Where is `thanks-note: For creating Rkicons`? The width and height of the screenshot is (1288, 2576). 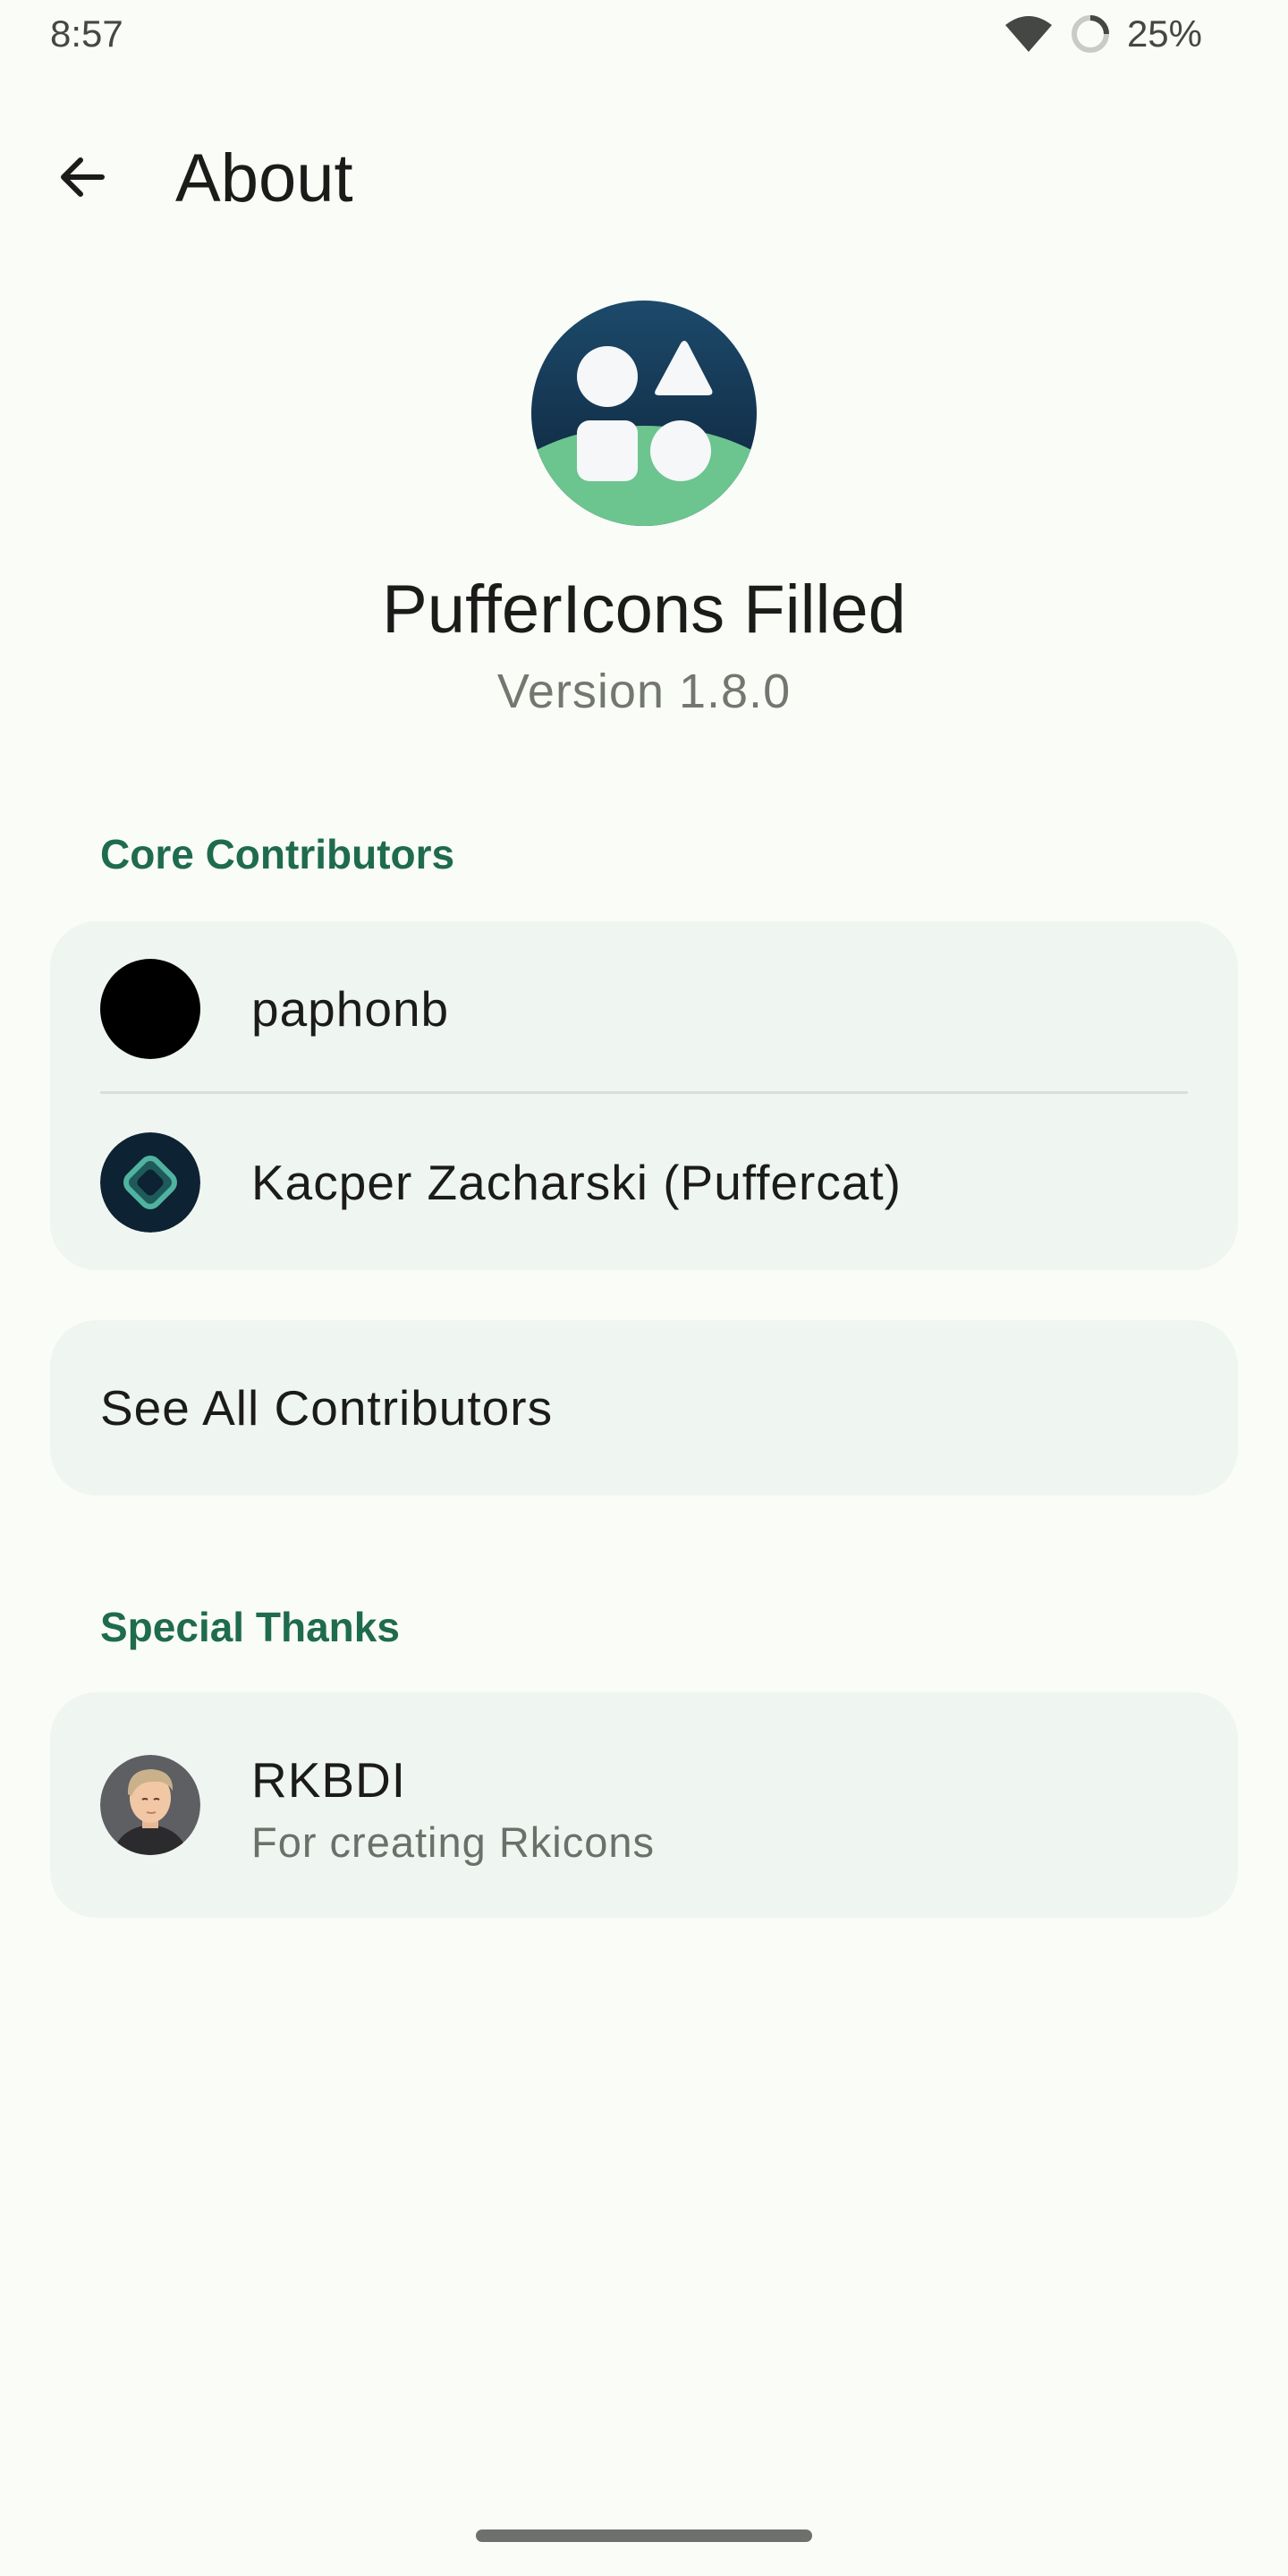
thanks-note: For creating Rkicons is located at coordinates (453, 1842).